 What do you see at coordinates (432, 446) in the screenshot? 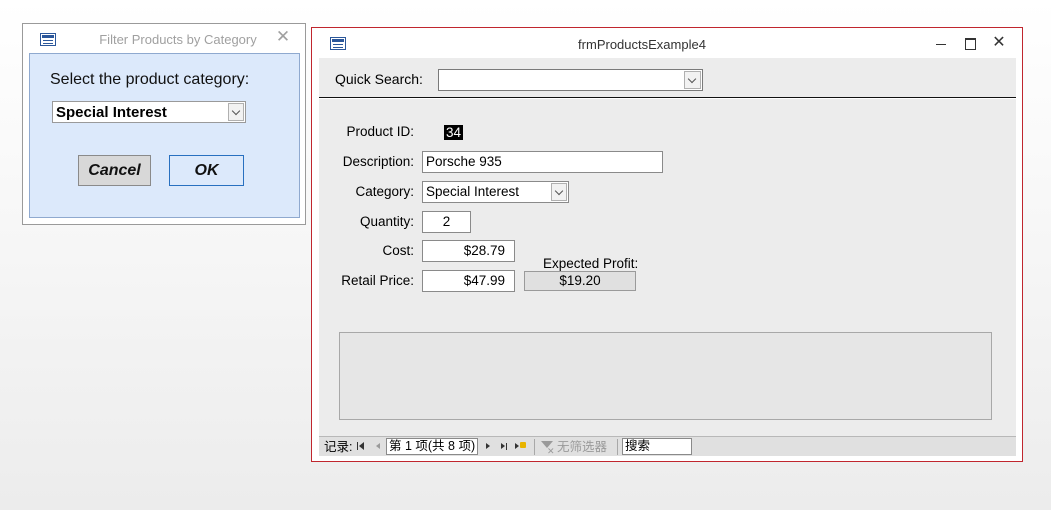
I see `record-position-field: 第 1 项(共 8 项)` at bounding box center [432, 446].